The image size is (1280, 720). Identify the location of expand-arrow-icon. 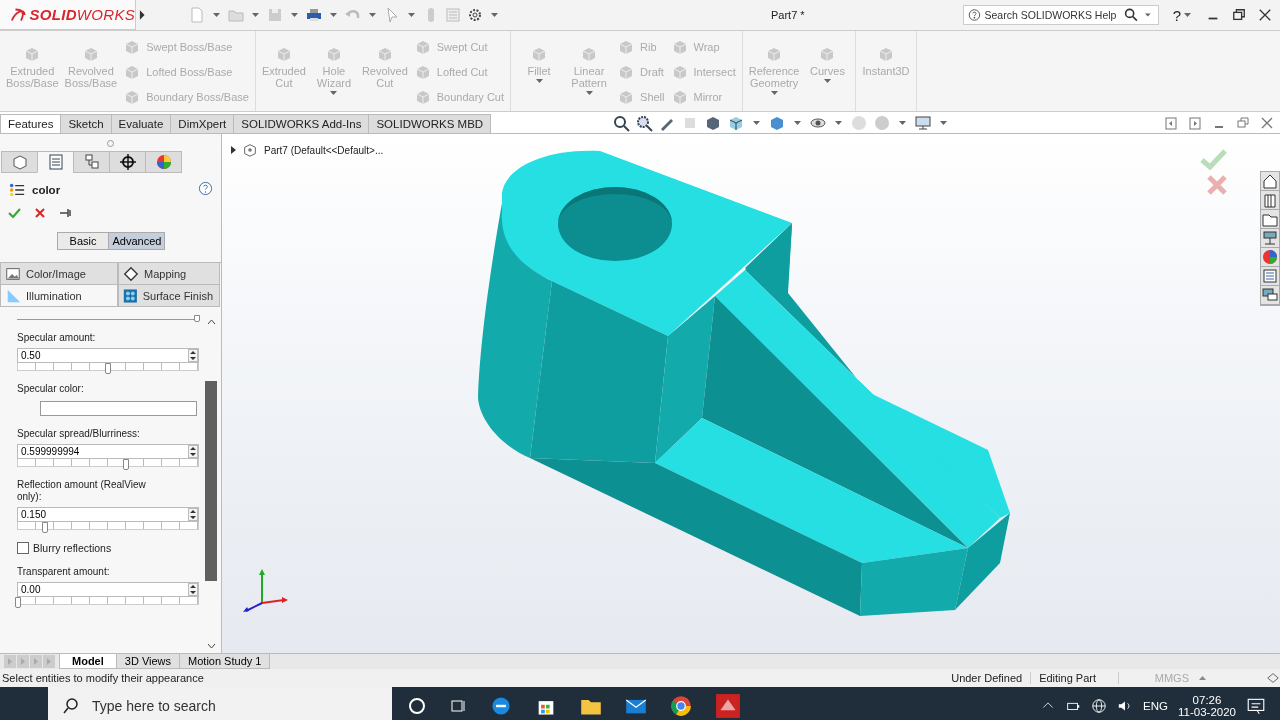
(233, 150).